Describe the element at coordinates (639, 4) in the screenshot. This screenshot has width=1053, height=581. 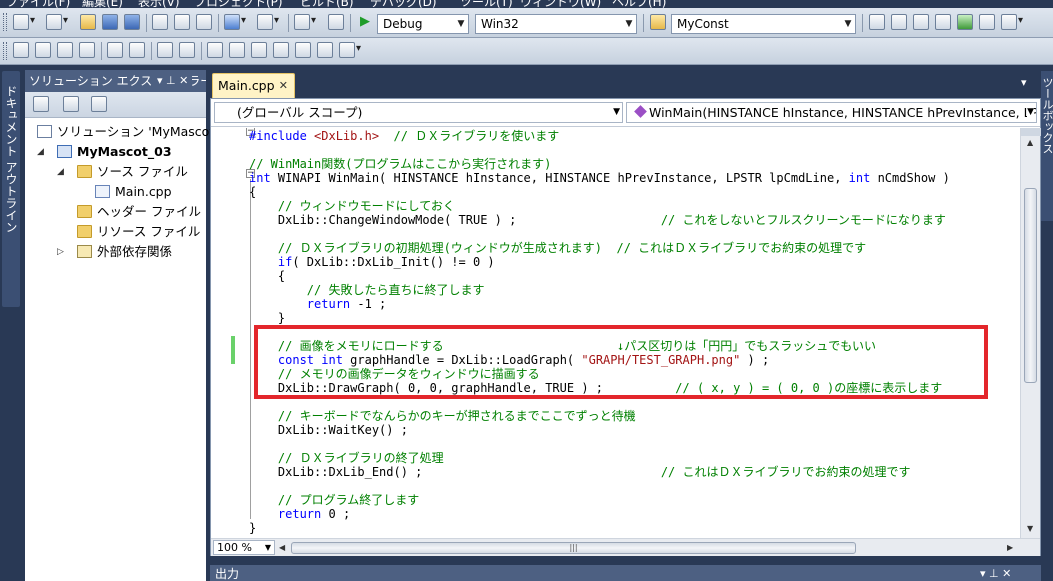
I see `menu-help: ヘルプ(H)` at that location.